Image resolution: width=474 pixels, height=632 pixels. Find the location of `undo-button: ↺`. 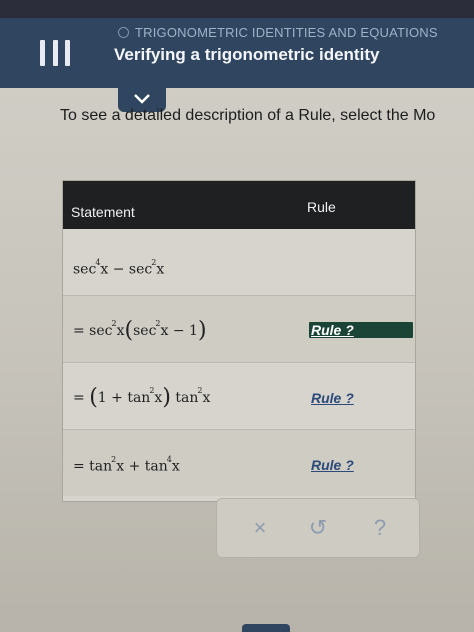

undo-button: ↺ is located at coordinates (318, 528).